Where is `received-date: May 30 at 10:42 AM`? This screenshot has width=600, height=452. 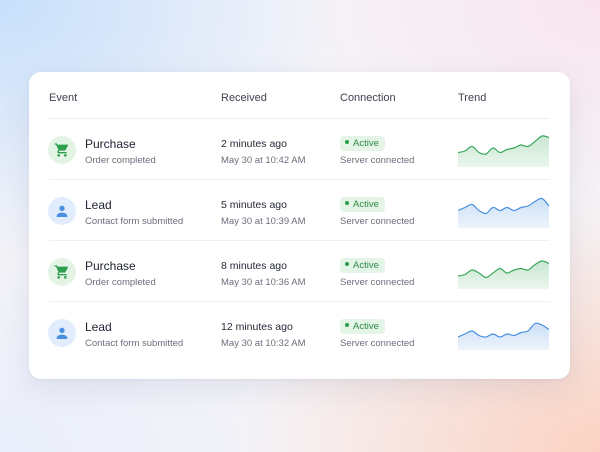
received-date: May 30 at 10:42 AM is located at coordinates (263, 160).